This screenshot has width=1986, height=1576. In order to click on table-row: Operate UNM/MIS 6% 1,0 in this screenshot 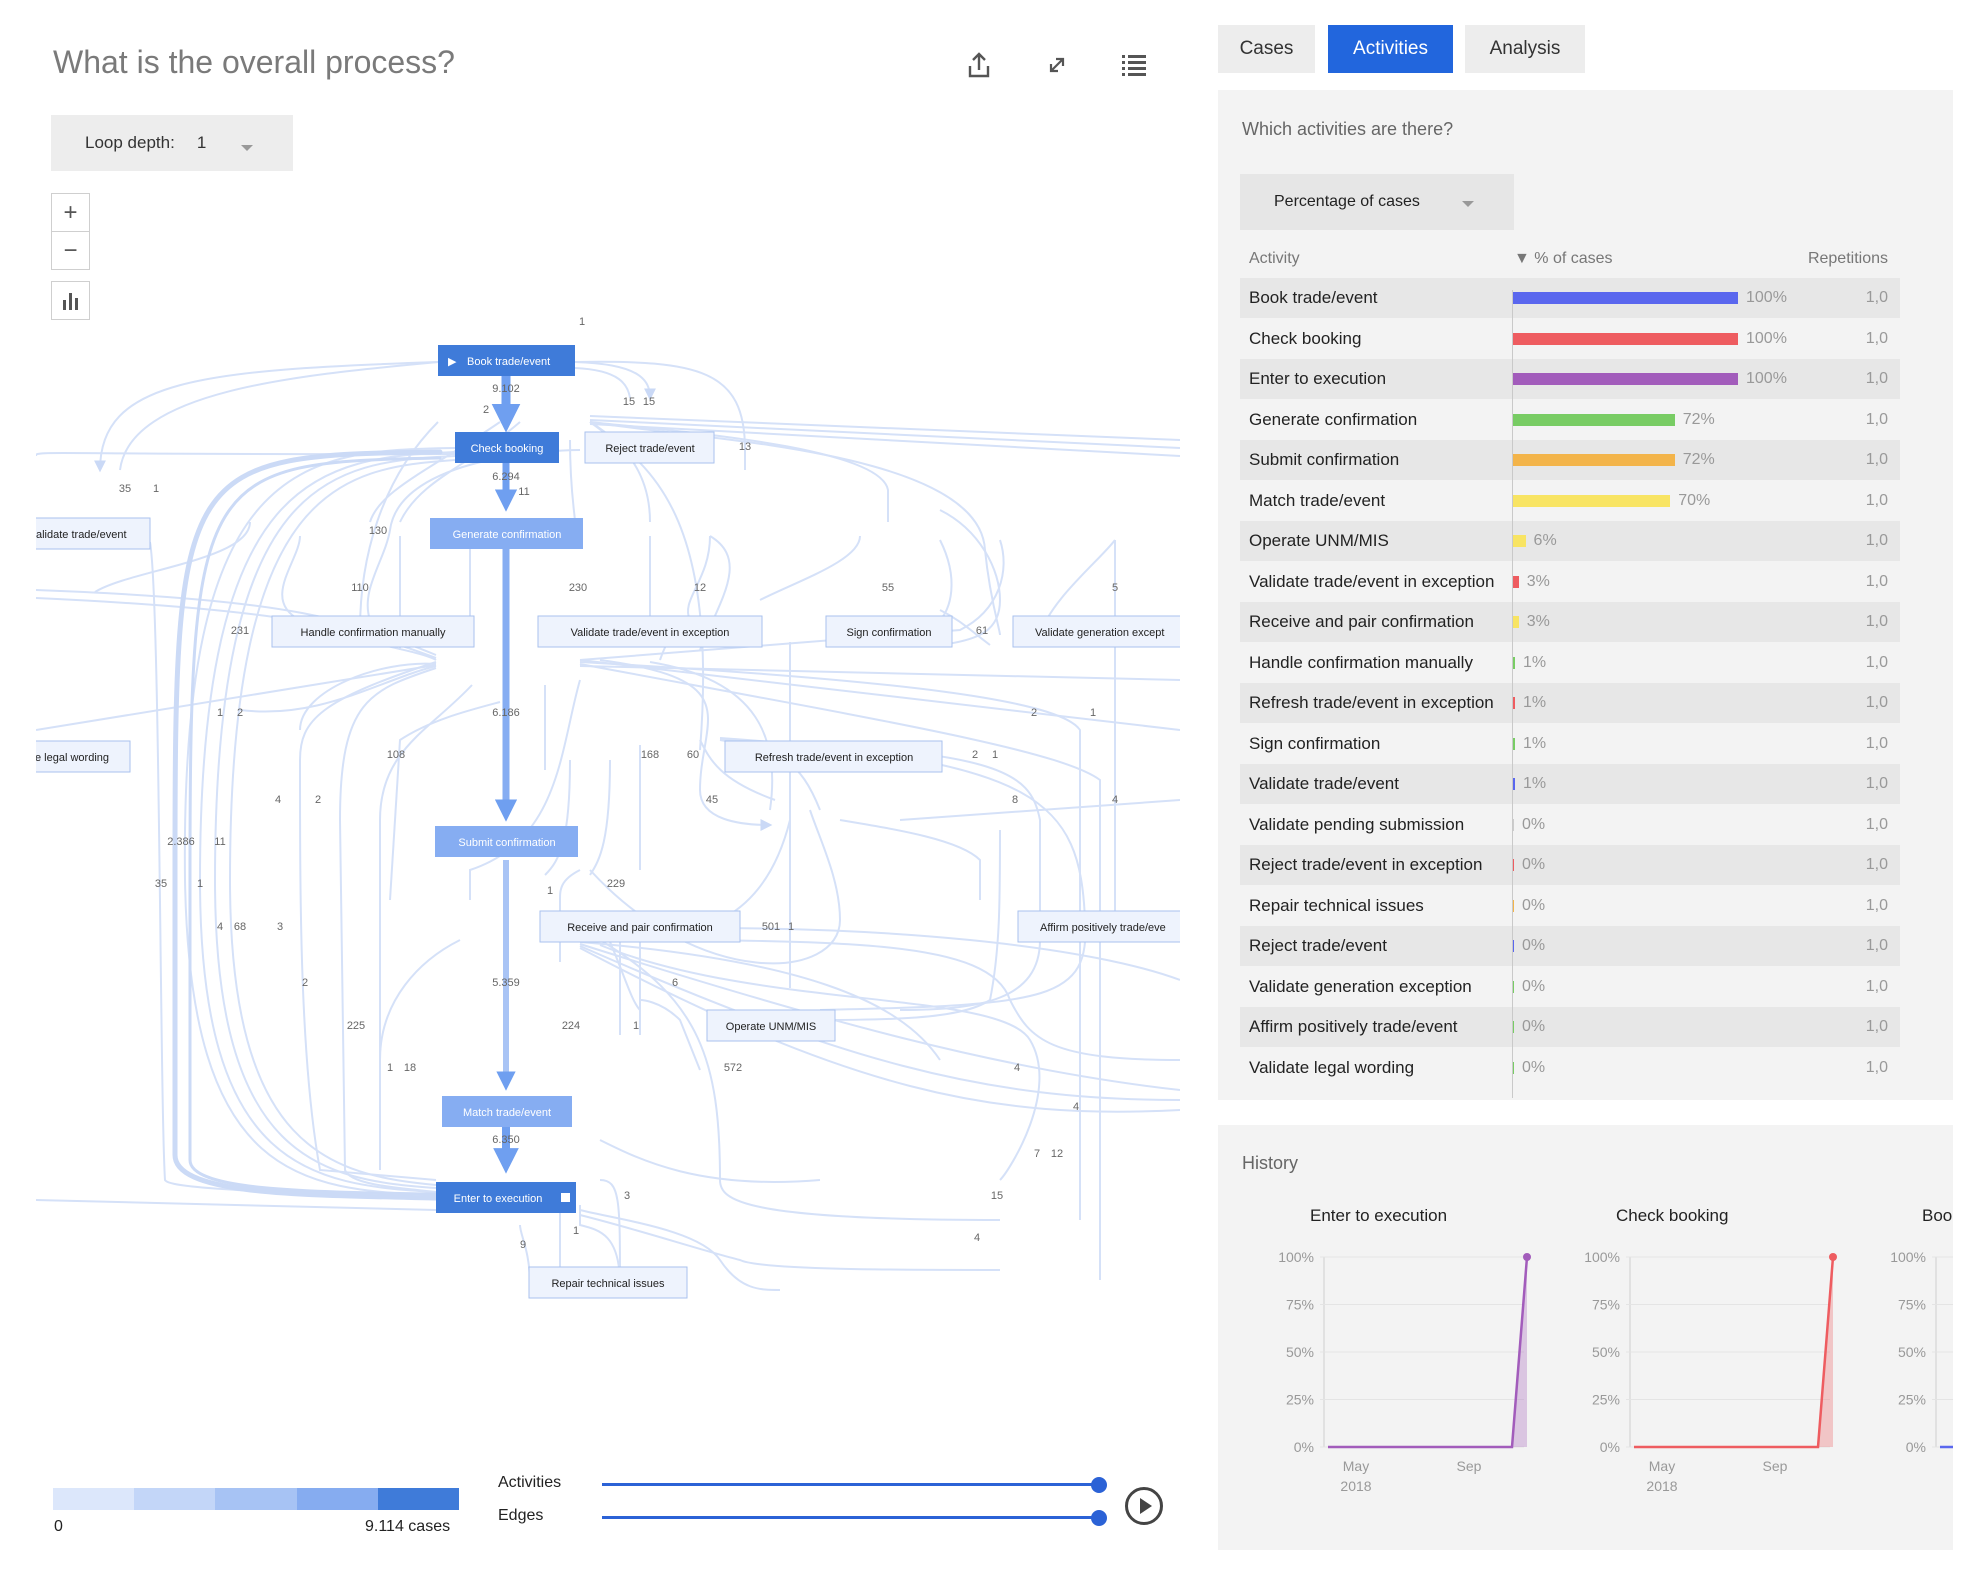, I will do `click(1570, 541)`.